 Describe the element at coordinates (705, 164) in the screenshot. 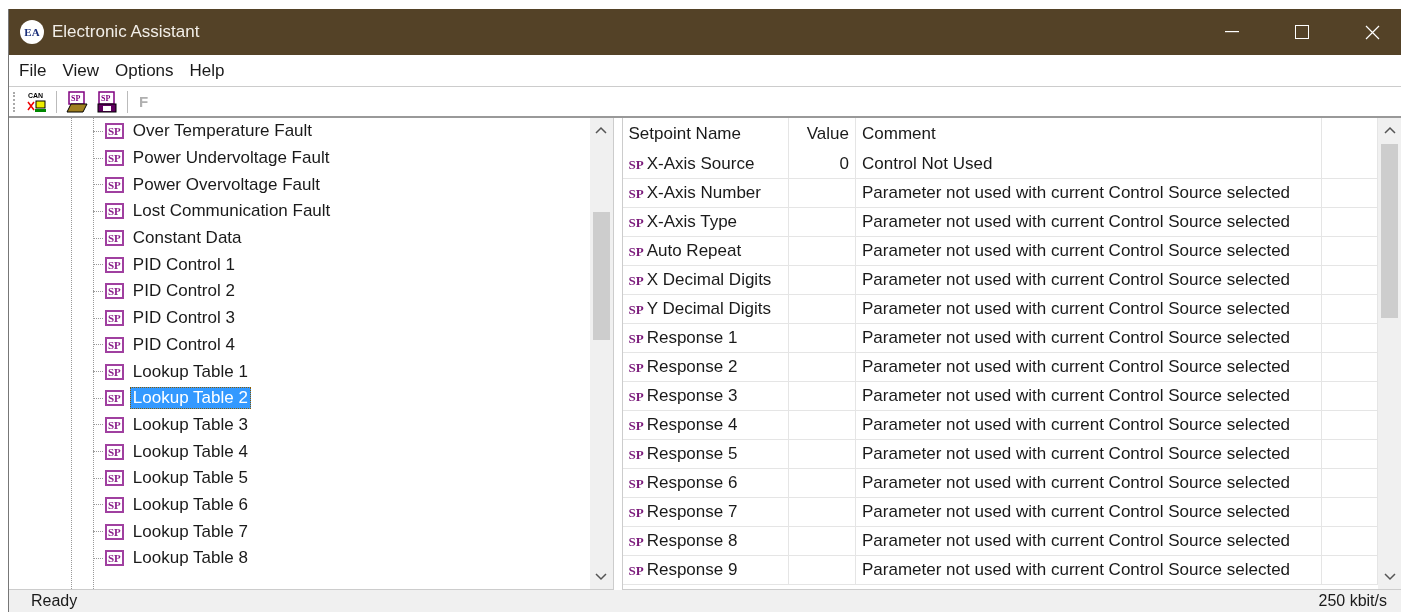

I see `table-cell: SP X-Axis Source` at that location.